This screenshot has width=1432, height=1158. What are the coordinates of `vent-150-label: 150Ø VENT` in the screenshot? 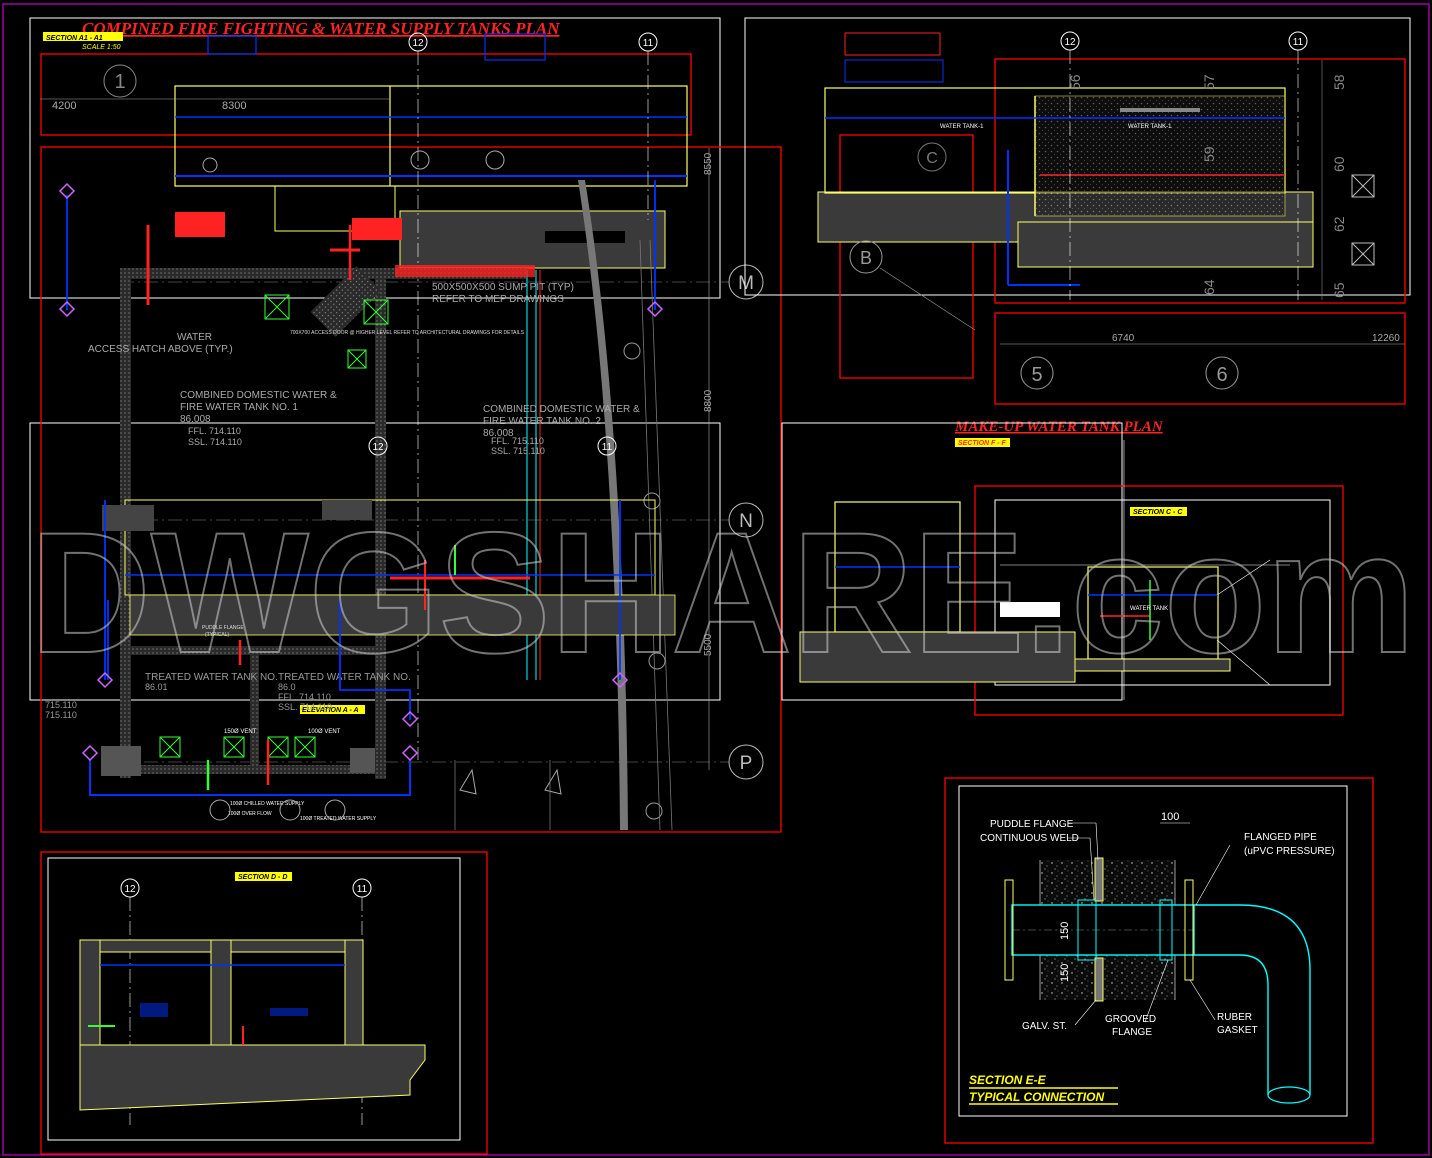 It's located at (240, 732).